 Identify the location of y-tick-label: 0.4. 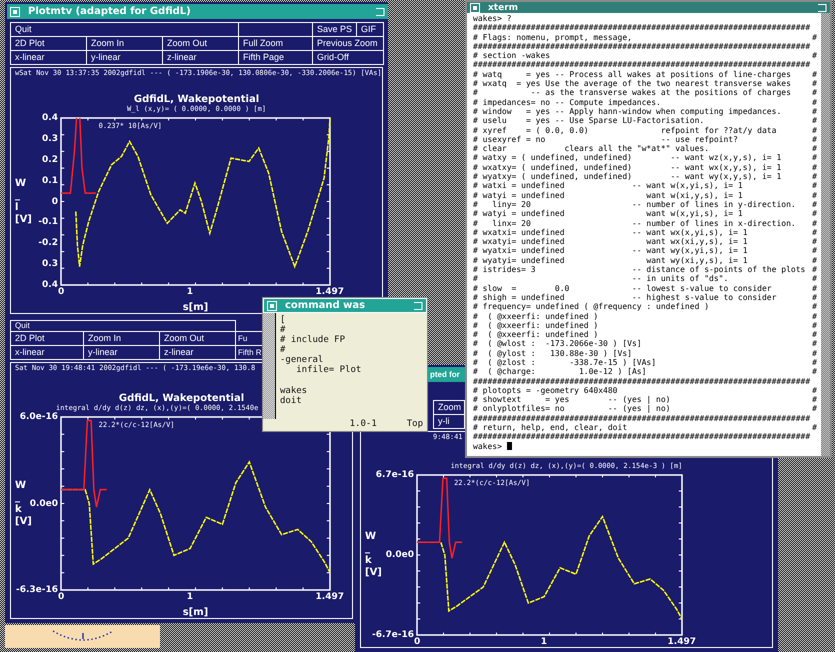
(50, 285).